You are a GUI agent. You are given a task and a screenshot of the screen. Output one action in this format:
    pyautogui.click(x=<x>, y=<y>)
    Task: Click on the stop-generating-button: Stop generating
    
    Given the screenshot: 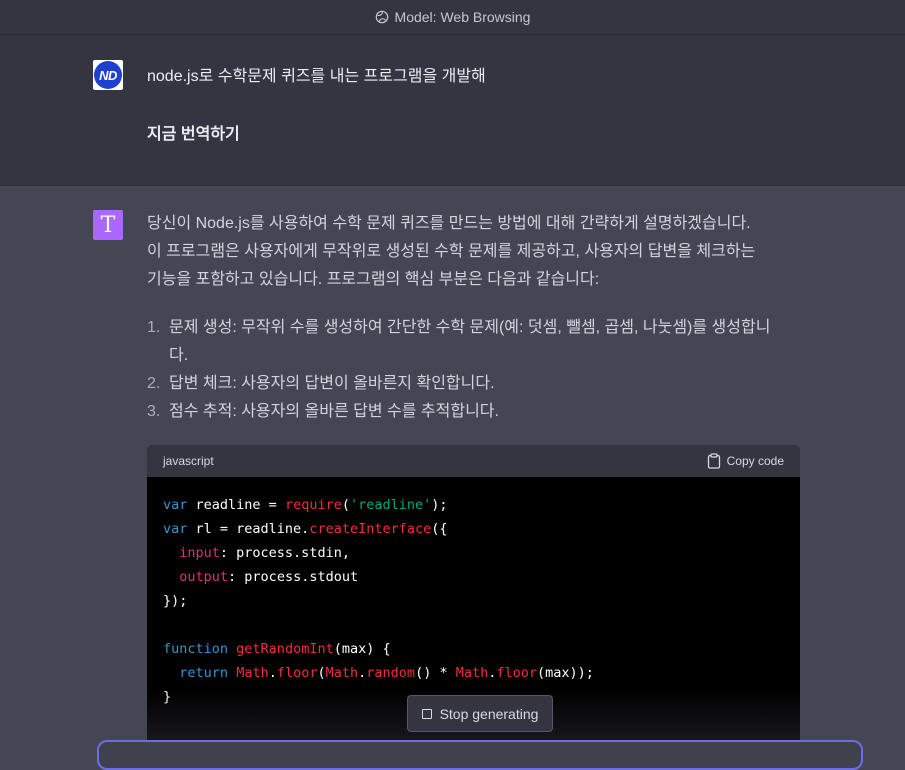 What is the action you would take?
    pyautogui.click(x=480, y=713)
    